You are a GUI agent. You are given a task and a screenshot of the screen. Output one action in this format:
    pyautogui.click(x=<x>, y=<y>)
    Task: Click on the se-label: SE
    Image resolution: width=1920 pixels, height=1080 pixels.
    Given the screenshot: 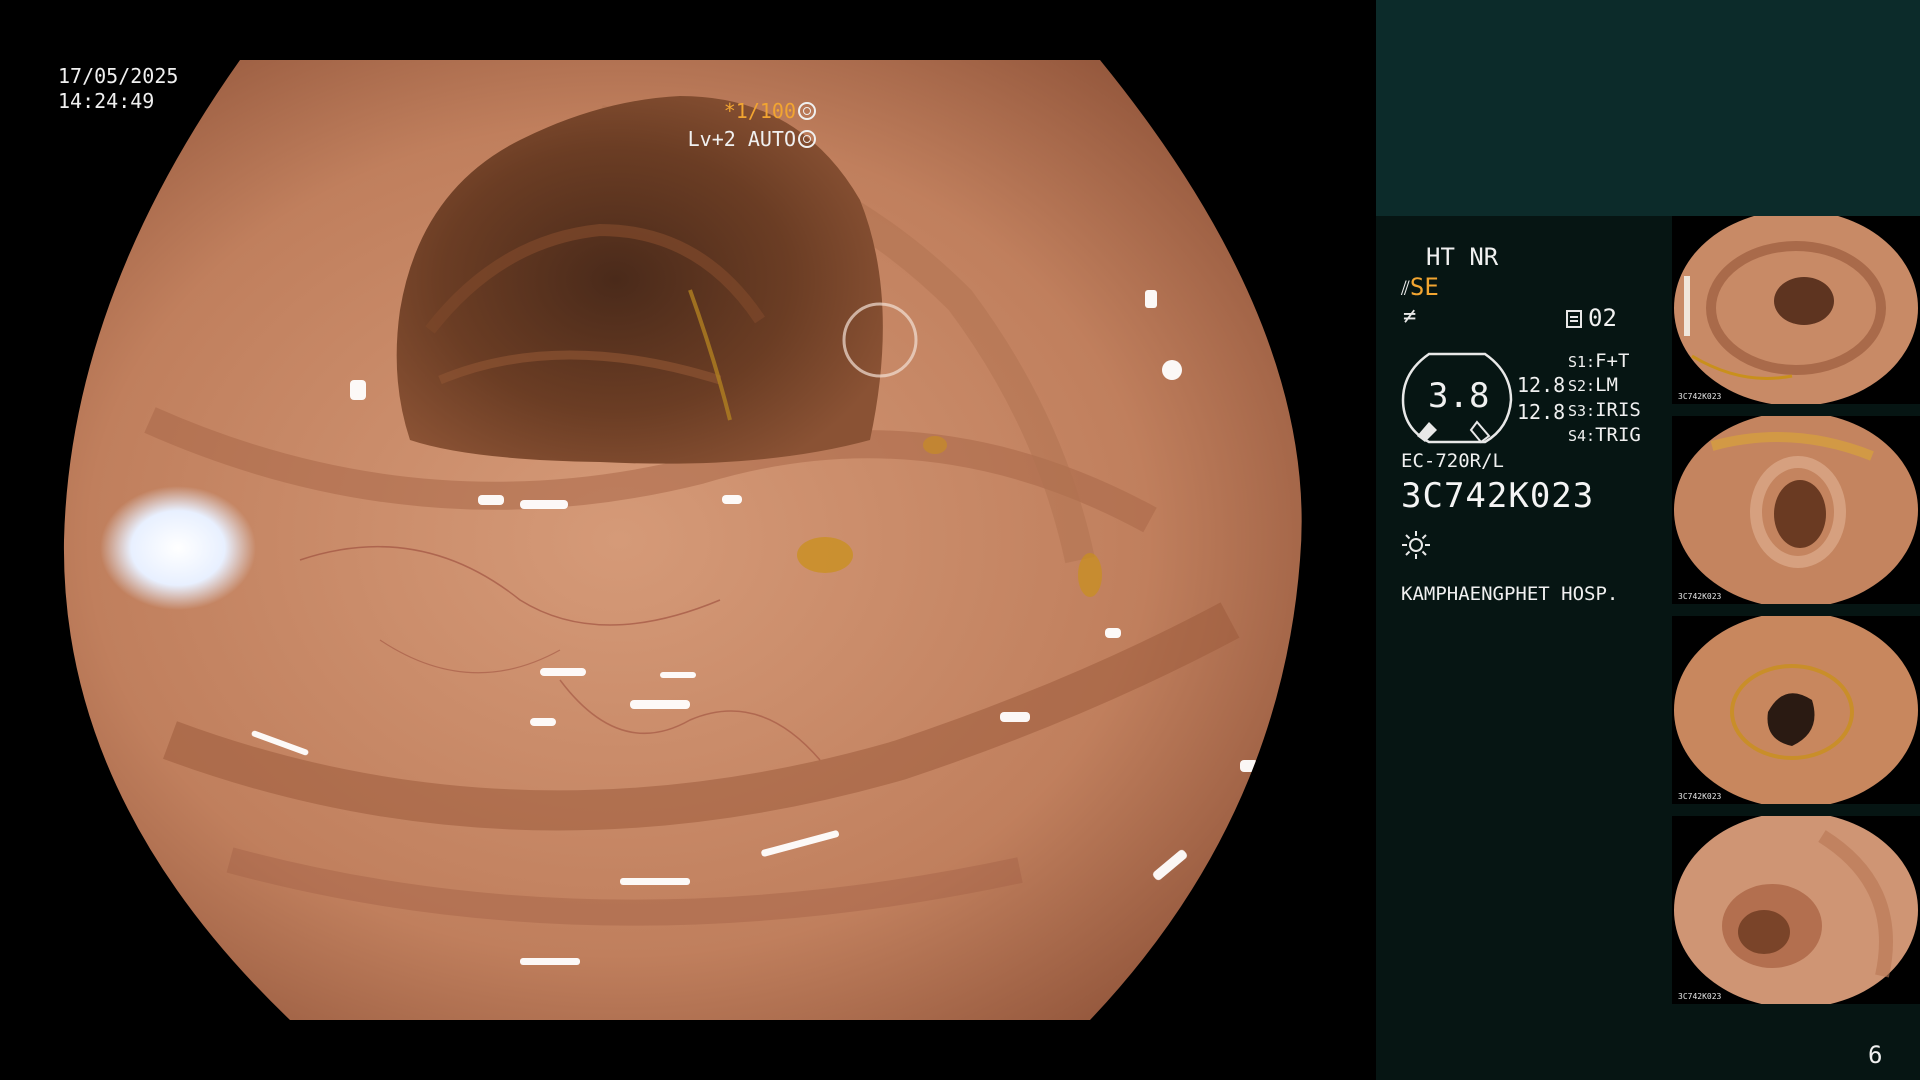 What is the action you would take?
    pyautogui.click(x=1424, y=287)
    